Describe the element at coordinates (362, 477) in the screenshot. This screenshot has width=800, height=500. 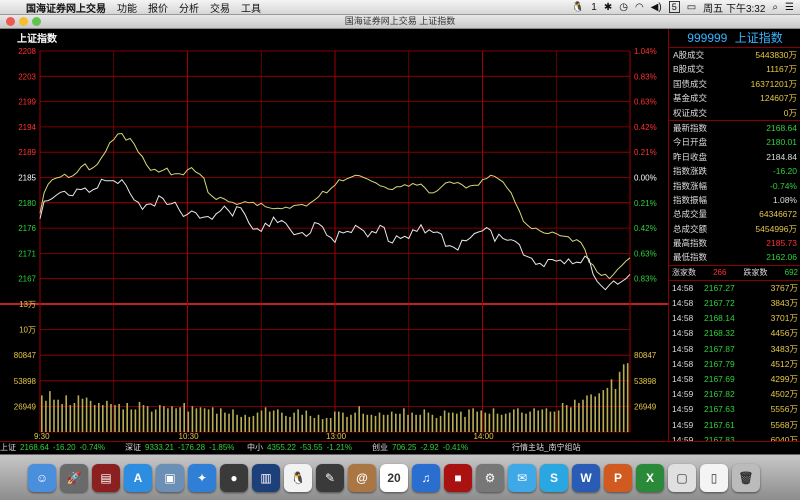
I see `mail-icon: @` at that location.